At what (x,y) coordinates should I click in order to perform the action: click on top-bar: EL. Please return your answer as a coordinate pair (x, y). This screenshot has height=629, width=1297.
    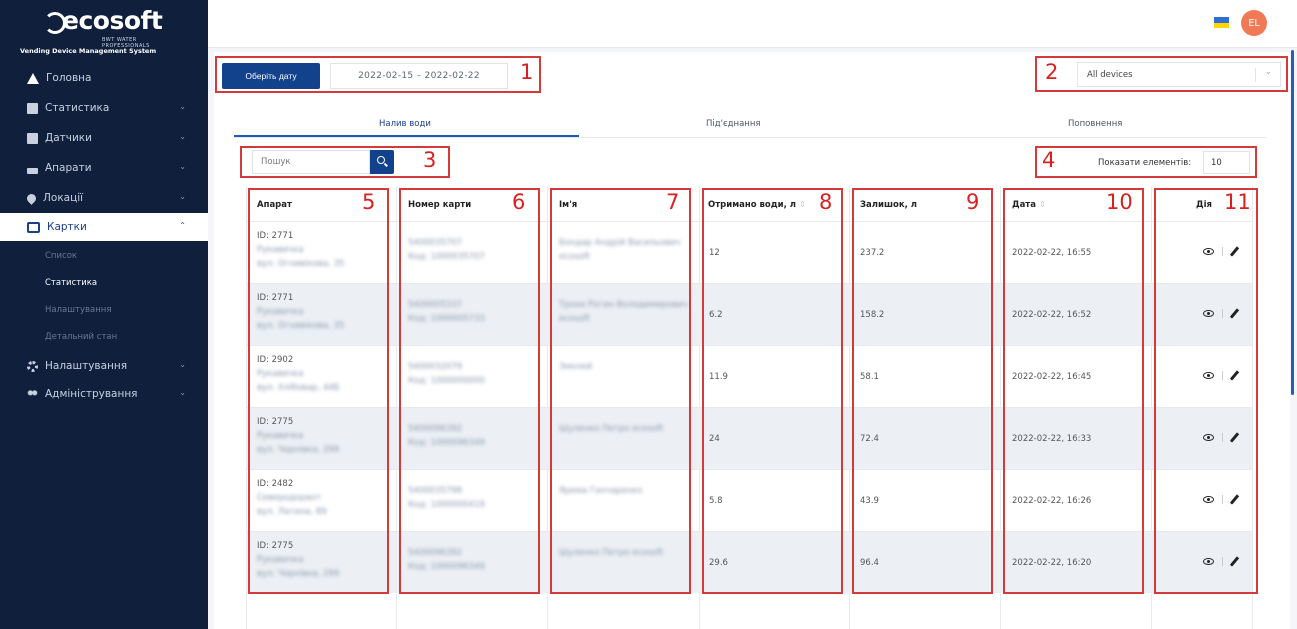
    Looking at the image, I should click on (752, 24).